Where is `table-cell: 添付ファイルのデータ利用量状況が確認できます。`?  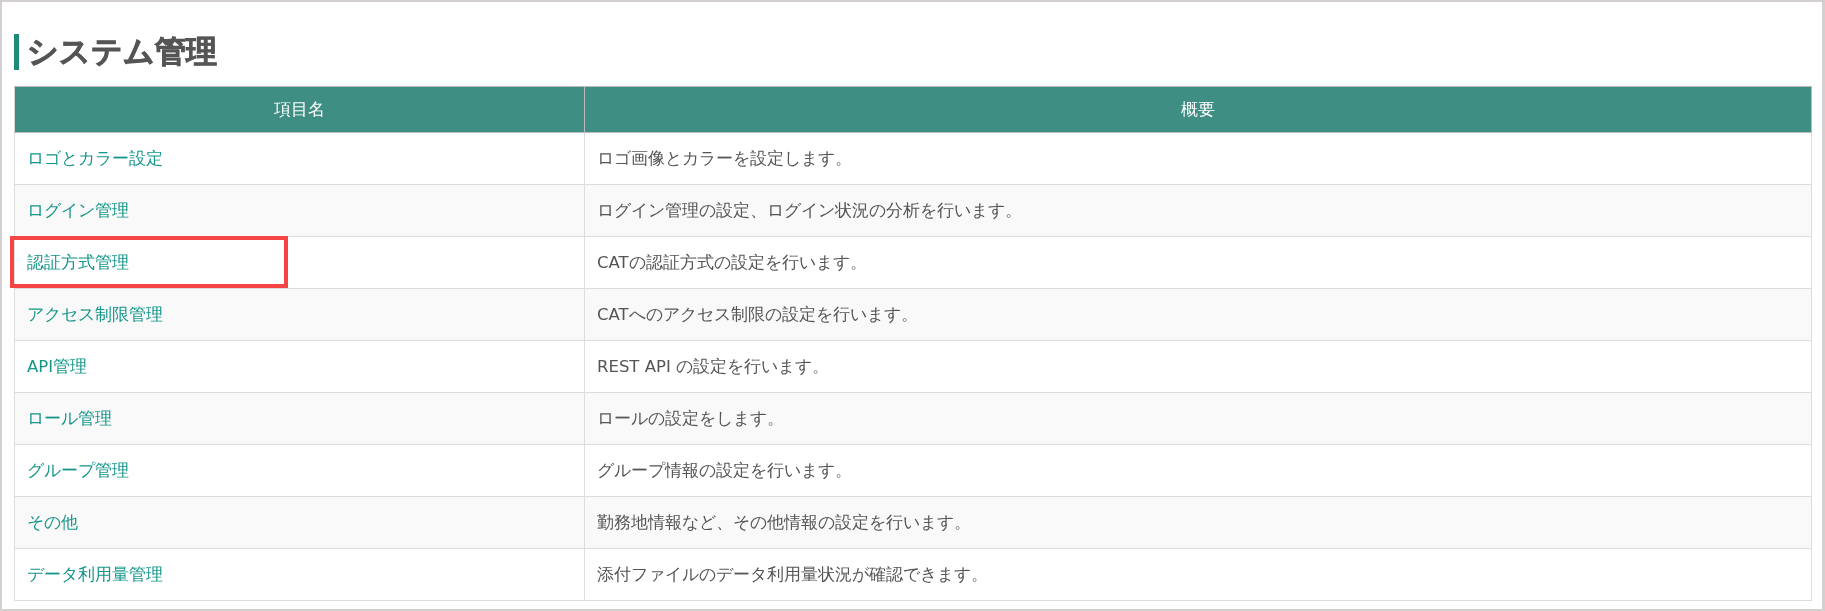
table-cell: 添付ファイルのデータ利用量状況が確認できます。 is located at coordinates (1198, 574).